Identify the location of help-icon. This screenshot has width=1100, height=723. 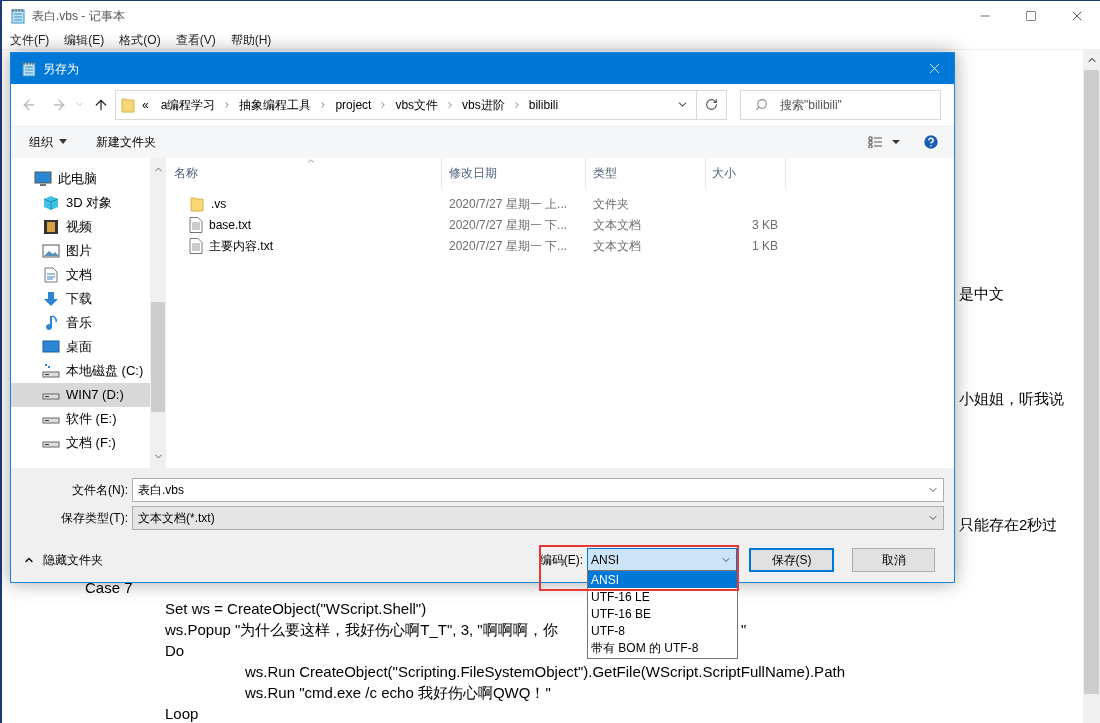
(931, 141).